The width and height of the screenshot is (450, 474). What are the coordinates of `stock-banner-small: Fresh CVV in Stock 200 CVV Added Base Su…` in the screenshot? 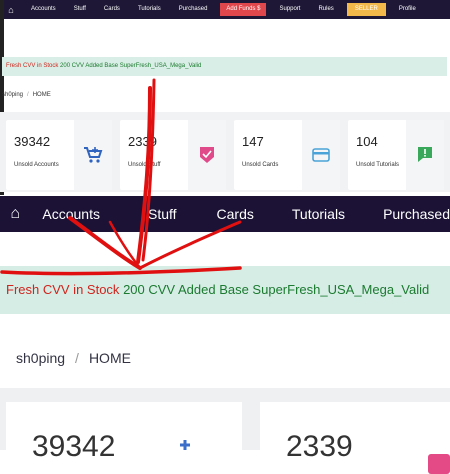 It's located at (224, 66).